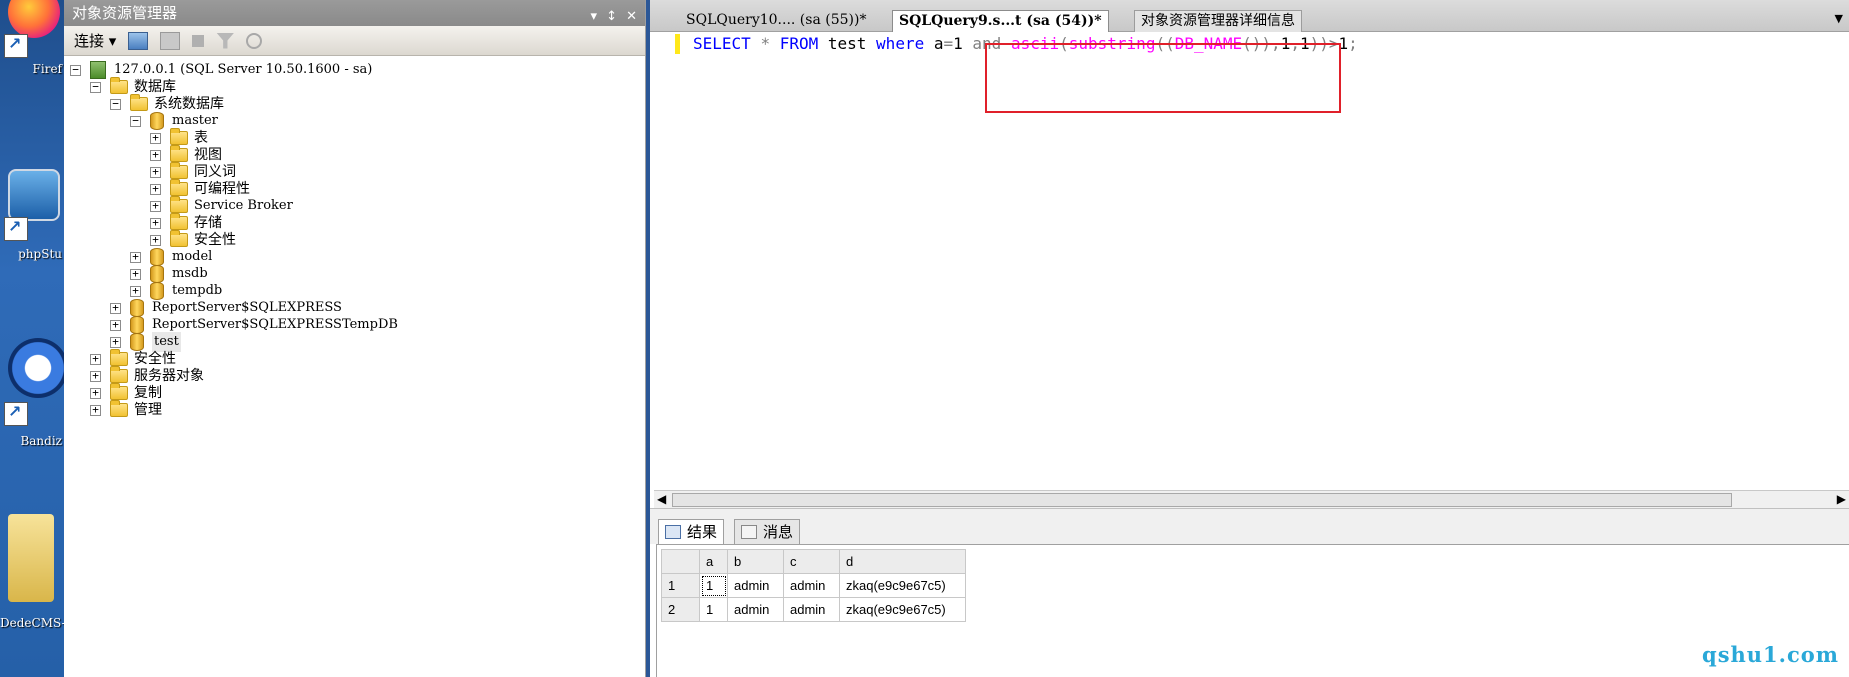 This screenshot has width=1849, height=677. I want to click on tab-sqlquery10: SQLQuery10.... (sa (55))*, so click(776, 21).